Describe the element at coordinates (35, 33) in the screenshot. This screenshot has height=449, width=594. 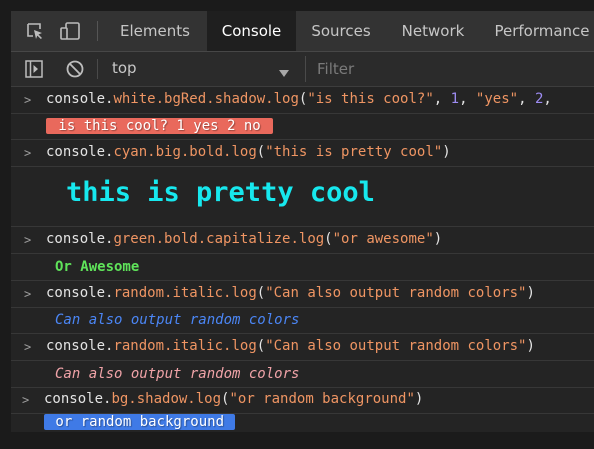
I see `inspect-element-icon` at that location.